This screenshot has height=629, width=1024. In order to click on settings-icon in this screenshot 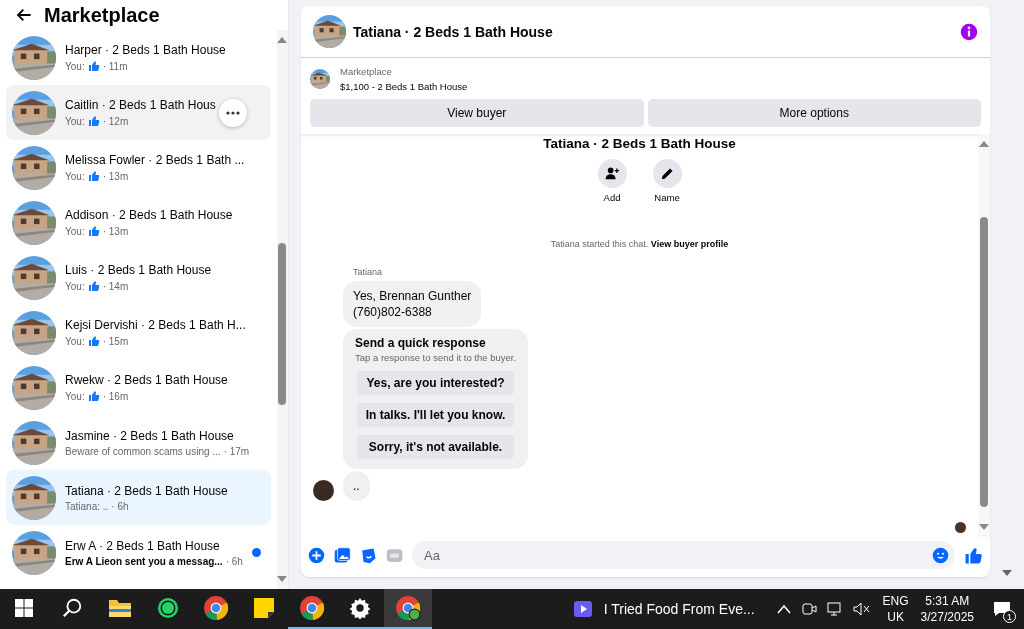, I will do `click(360, 608)`.